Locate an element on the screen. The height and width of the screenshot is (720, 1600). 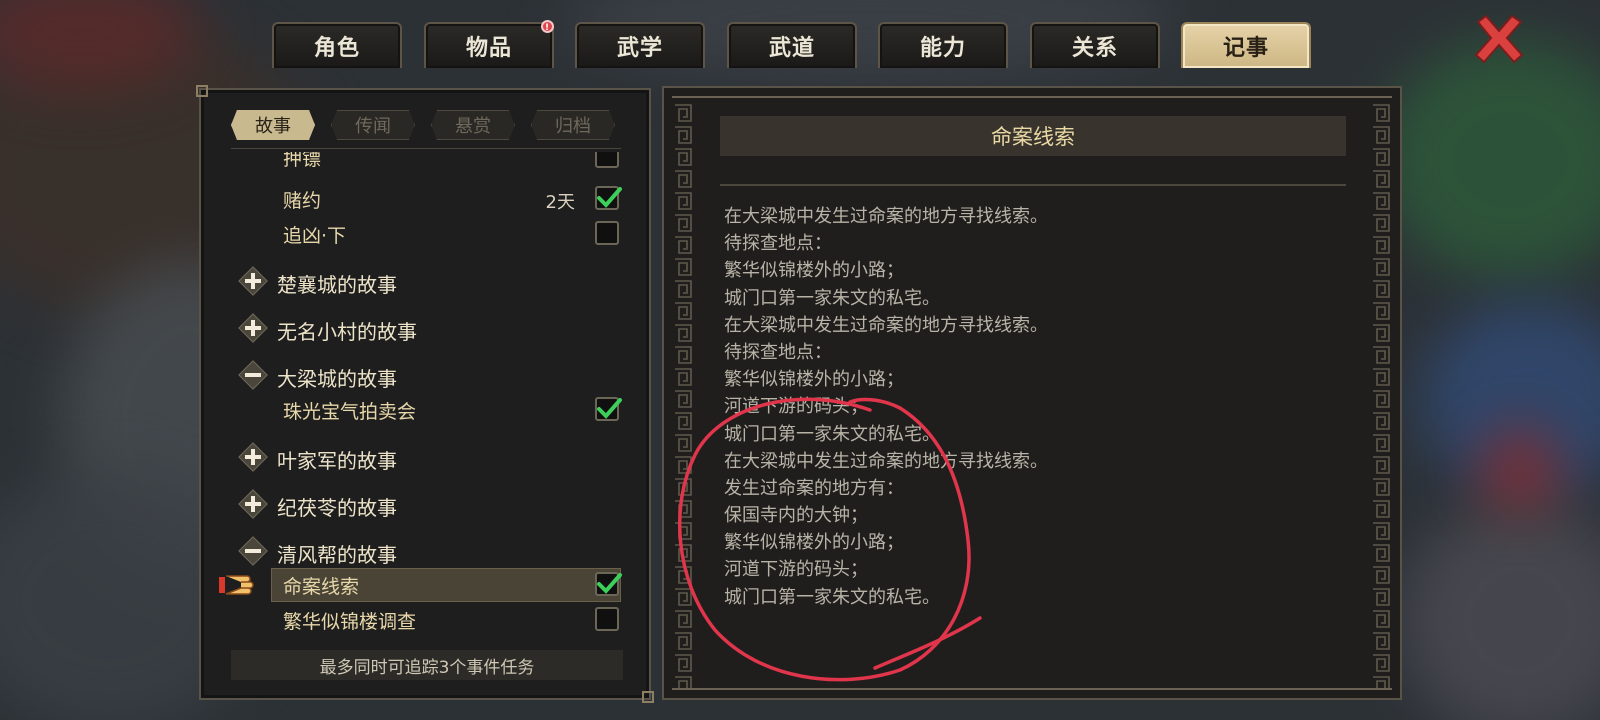
story-group: 大梁城的故事 is located at coordinates (427, 375).